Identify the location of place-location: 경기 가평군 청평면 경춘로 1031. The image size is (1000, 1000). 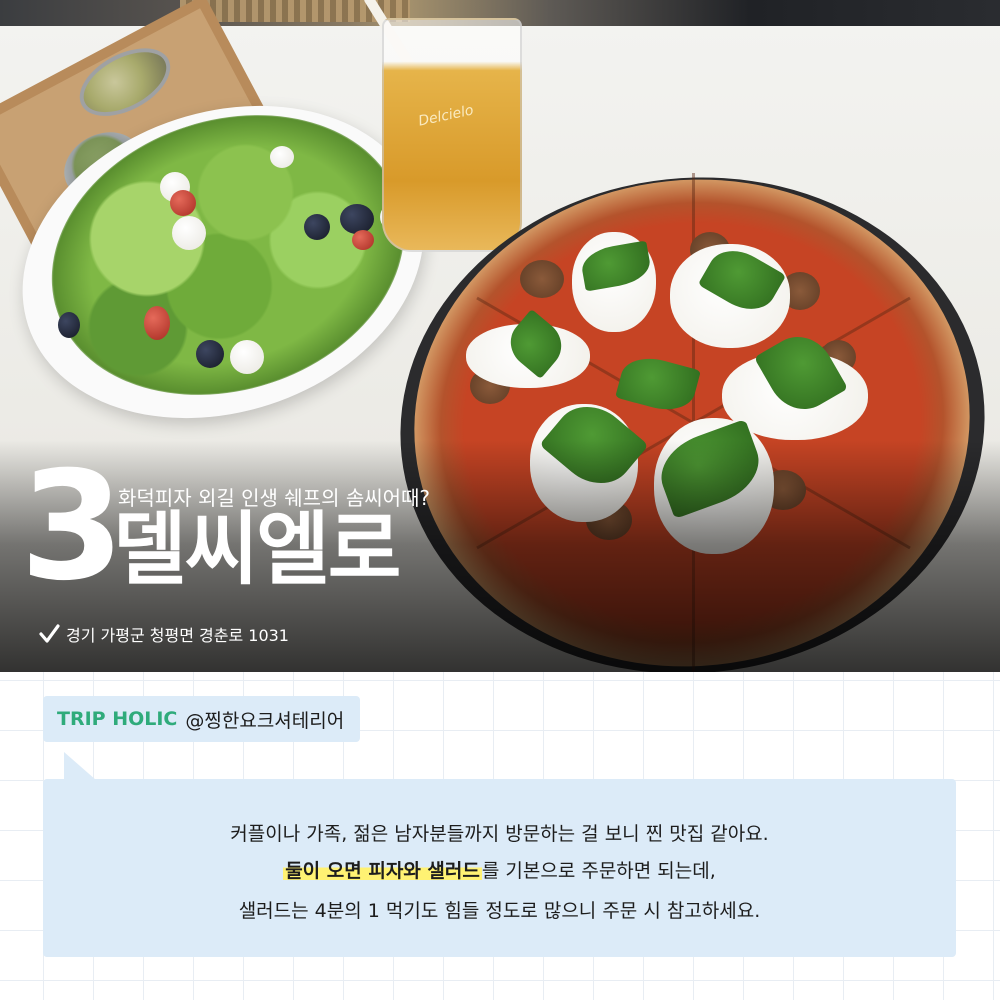
(163, 634).